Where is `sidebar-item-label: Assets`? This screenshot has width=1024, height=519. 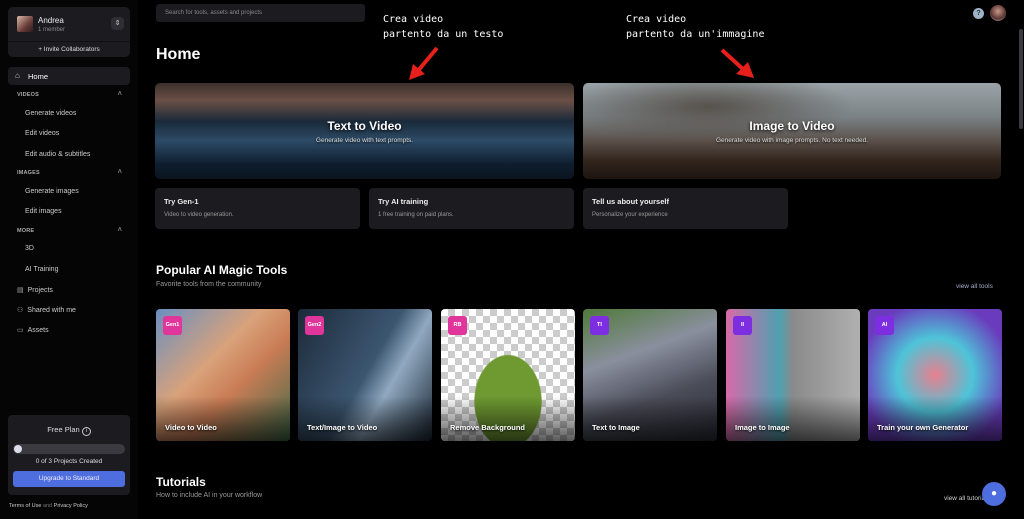 sidebar-item-label: Assets is located at coordinates (38, 330).